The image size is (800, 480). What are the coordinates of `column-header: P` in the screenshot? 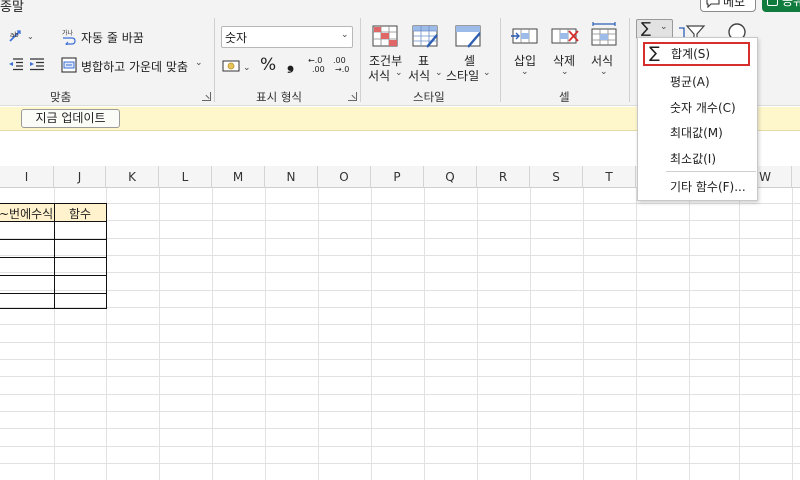 It's located at (397, 177).